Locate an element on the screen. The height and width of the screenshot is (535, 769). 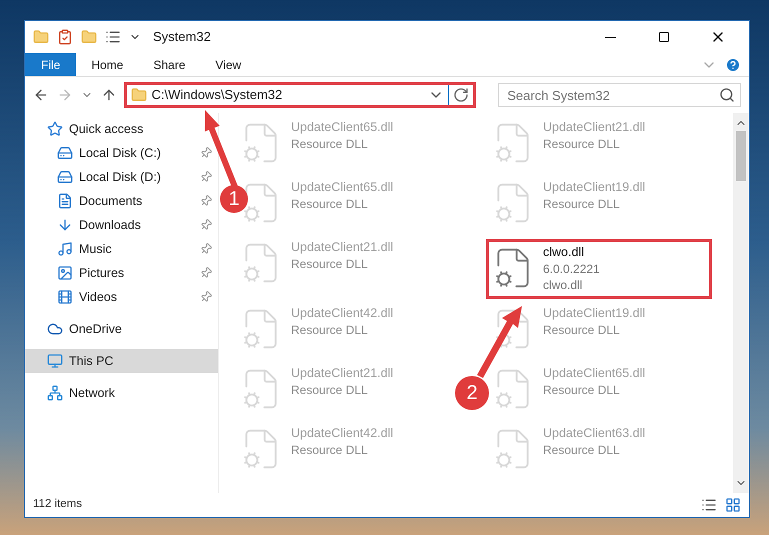
sidebar-item: This PC is located at coordinates (121, 361).